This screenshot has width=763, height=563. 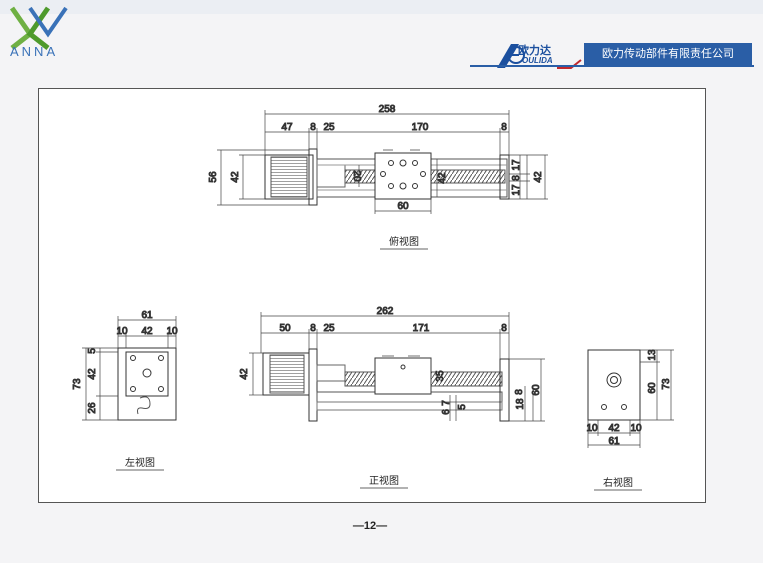 What do you see at coordinates (235, 177) in the screenshot?
I see `top-dim-height-inner: 42` at bounding box center [235, 177].